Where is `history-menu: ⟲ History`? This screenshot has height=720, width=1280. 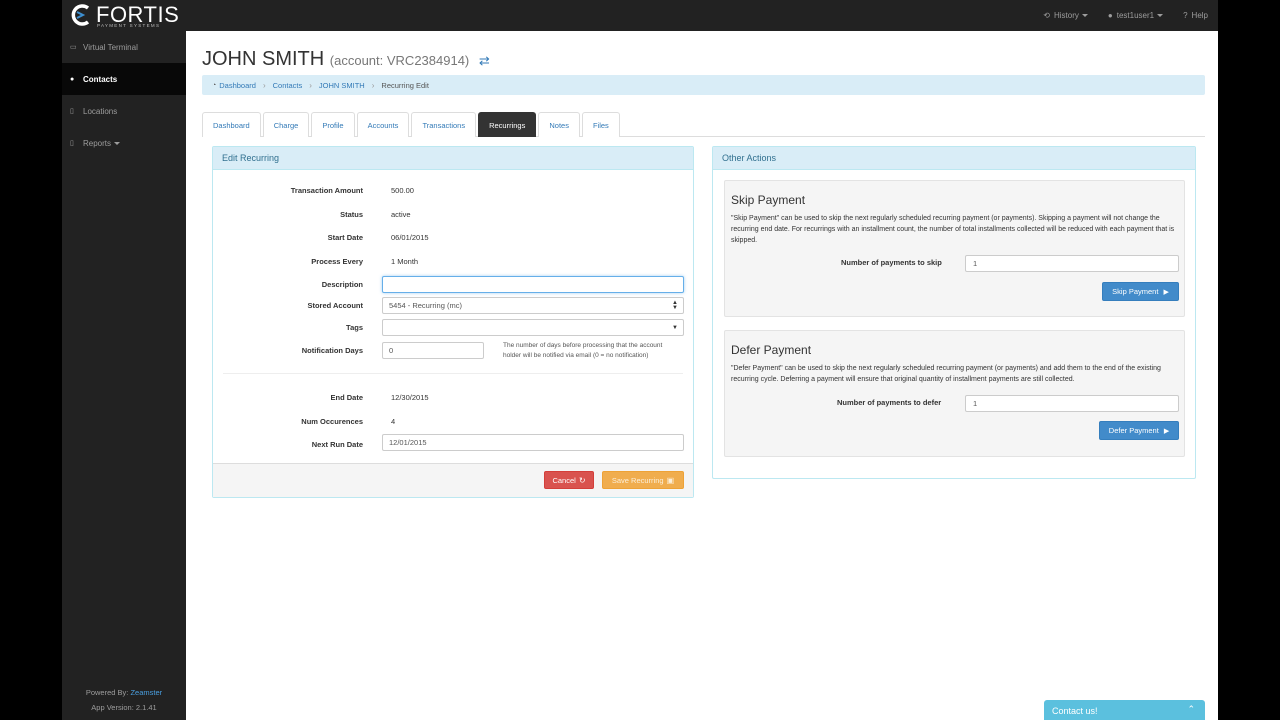 history-menu: ⟲ History is located at coordinates (1065, 15).